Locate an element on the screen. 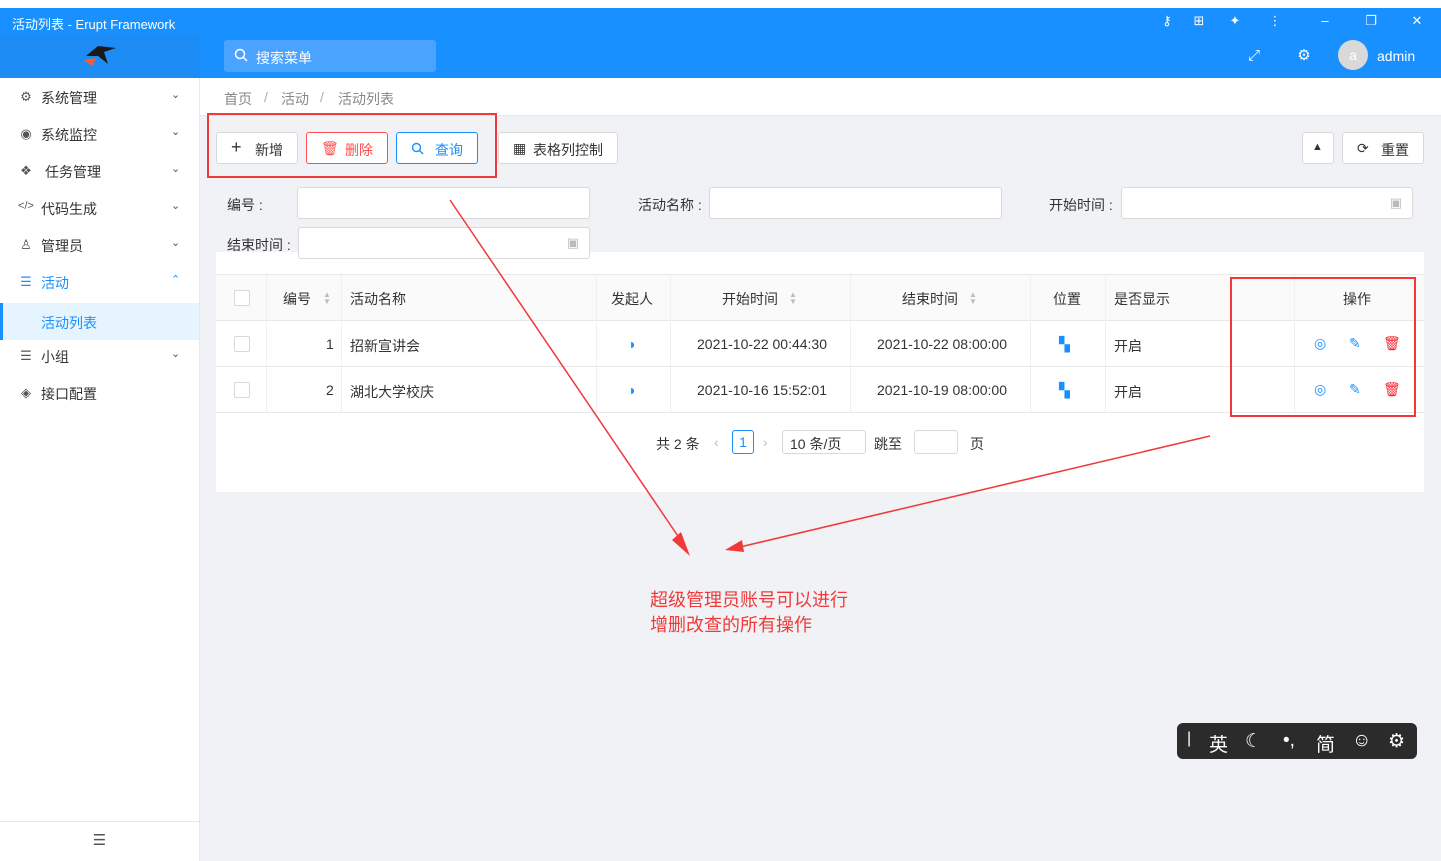 The width and height of the screenshot is (1441, 861). moon-icon: ☾ is located at coordinates (1253, 741).